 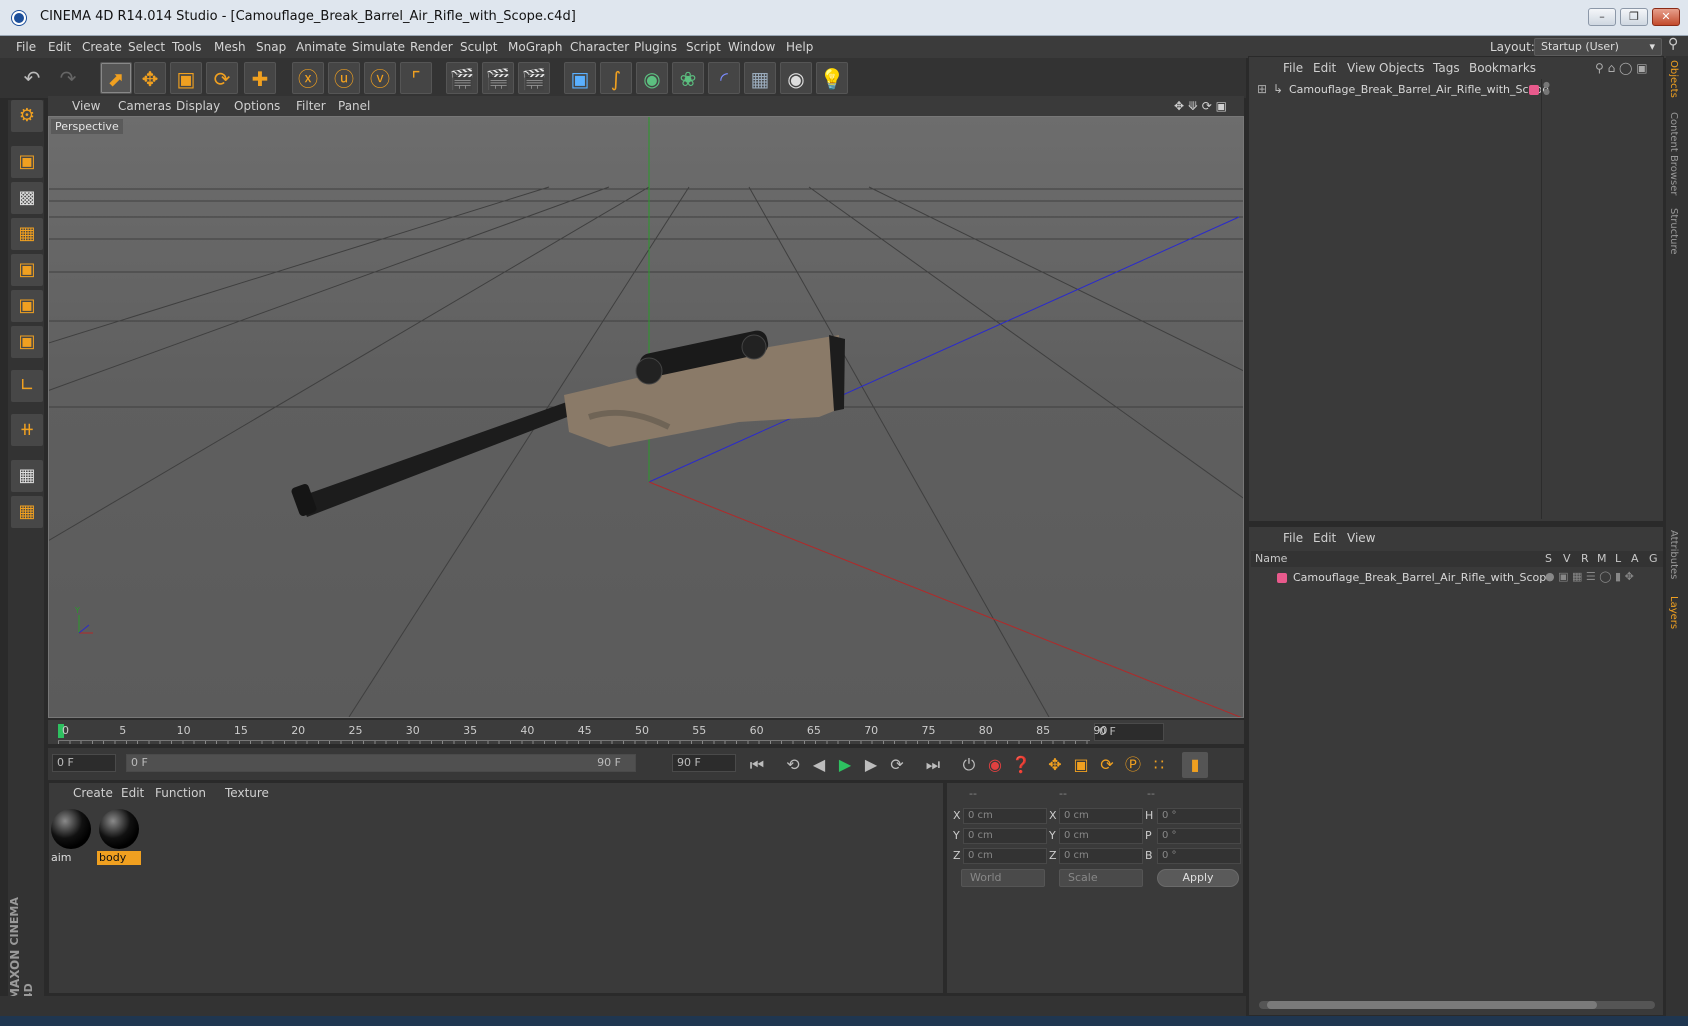 I want to click on axis-mode-icon: ∟, so click(x=27, y=386).